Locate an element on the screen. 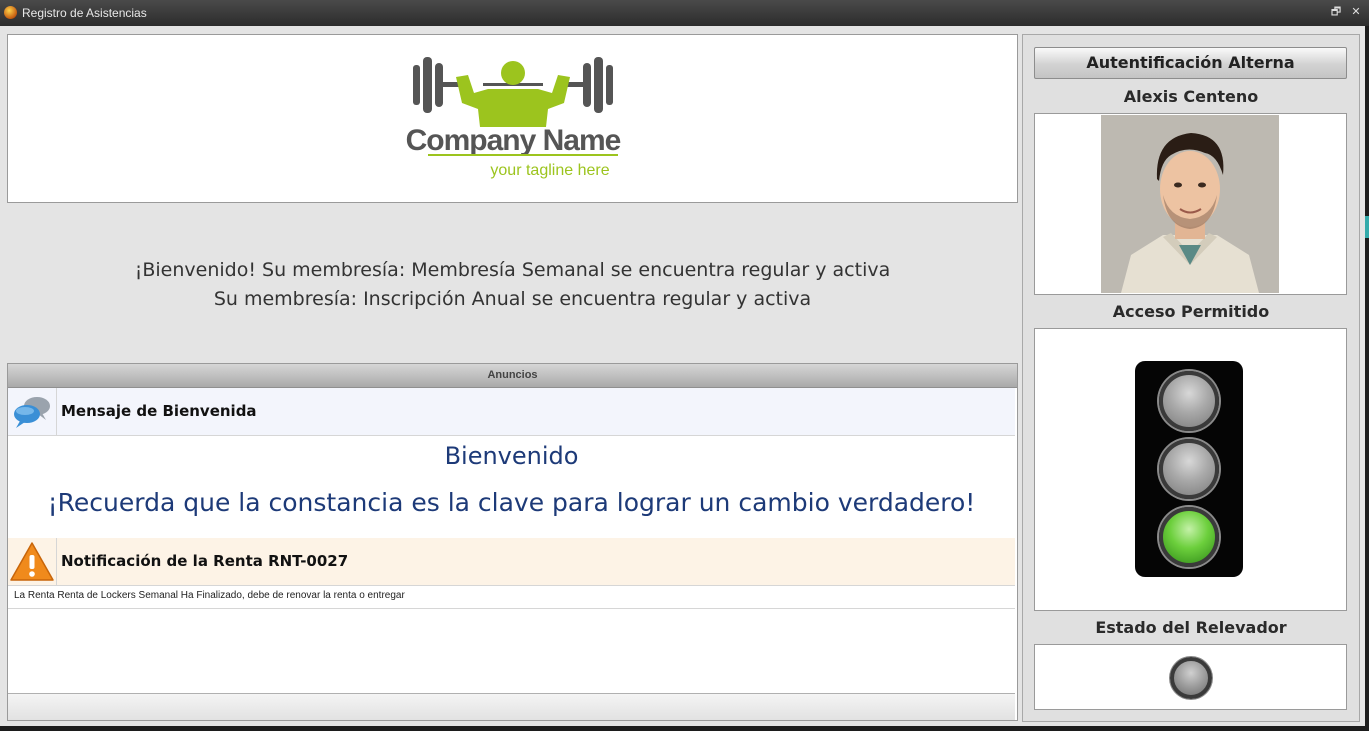  traffic-light-red-lamp is located at coordinates (1189, 401).